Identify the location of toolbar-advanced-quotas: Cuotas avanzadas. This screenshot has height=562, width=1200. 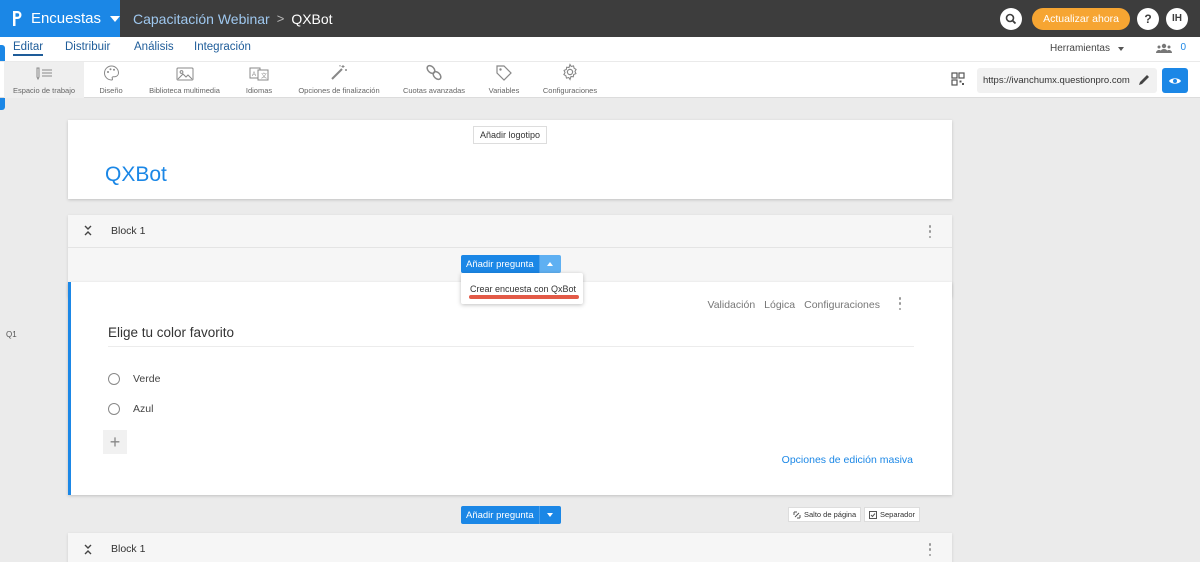
(434, 80).